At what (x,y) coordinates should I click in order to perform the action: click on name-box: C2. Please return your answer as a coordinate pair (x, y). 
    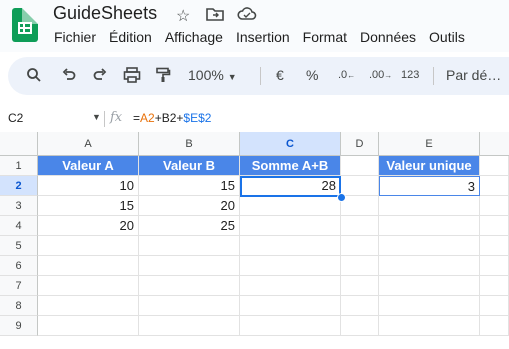
    Looking at the image, I should click on (15, 118).